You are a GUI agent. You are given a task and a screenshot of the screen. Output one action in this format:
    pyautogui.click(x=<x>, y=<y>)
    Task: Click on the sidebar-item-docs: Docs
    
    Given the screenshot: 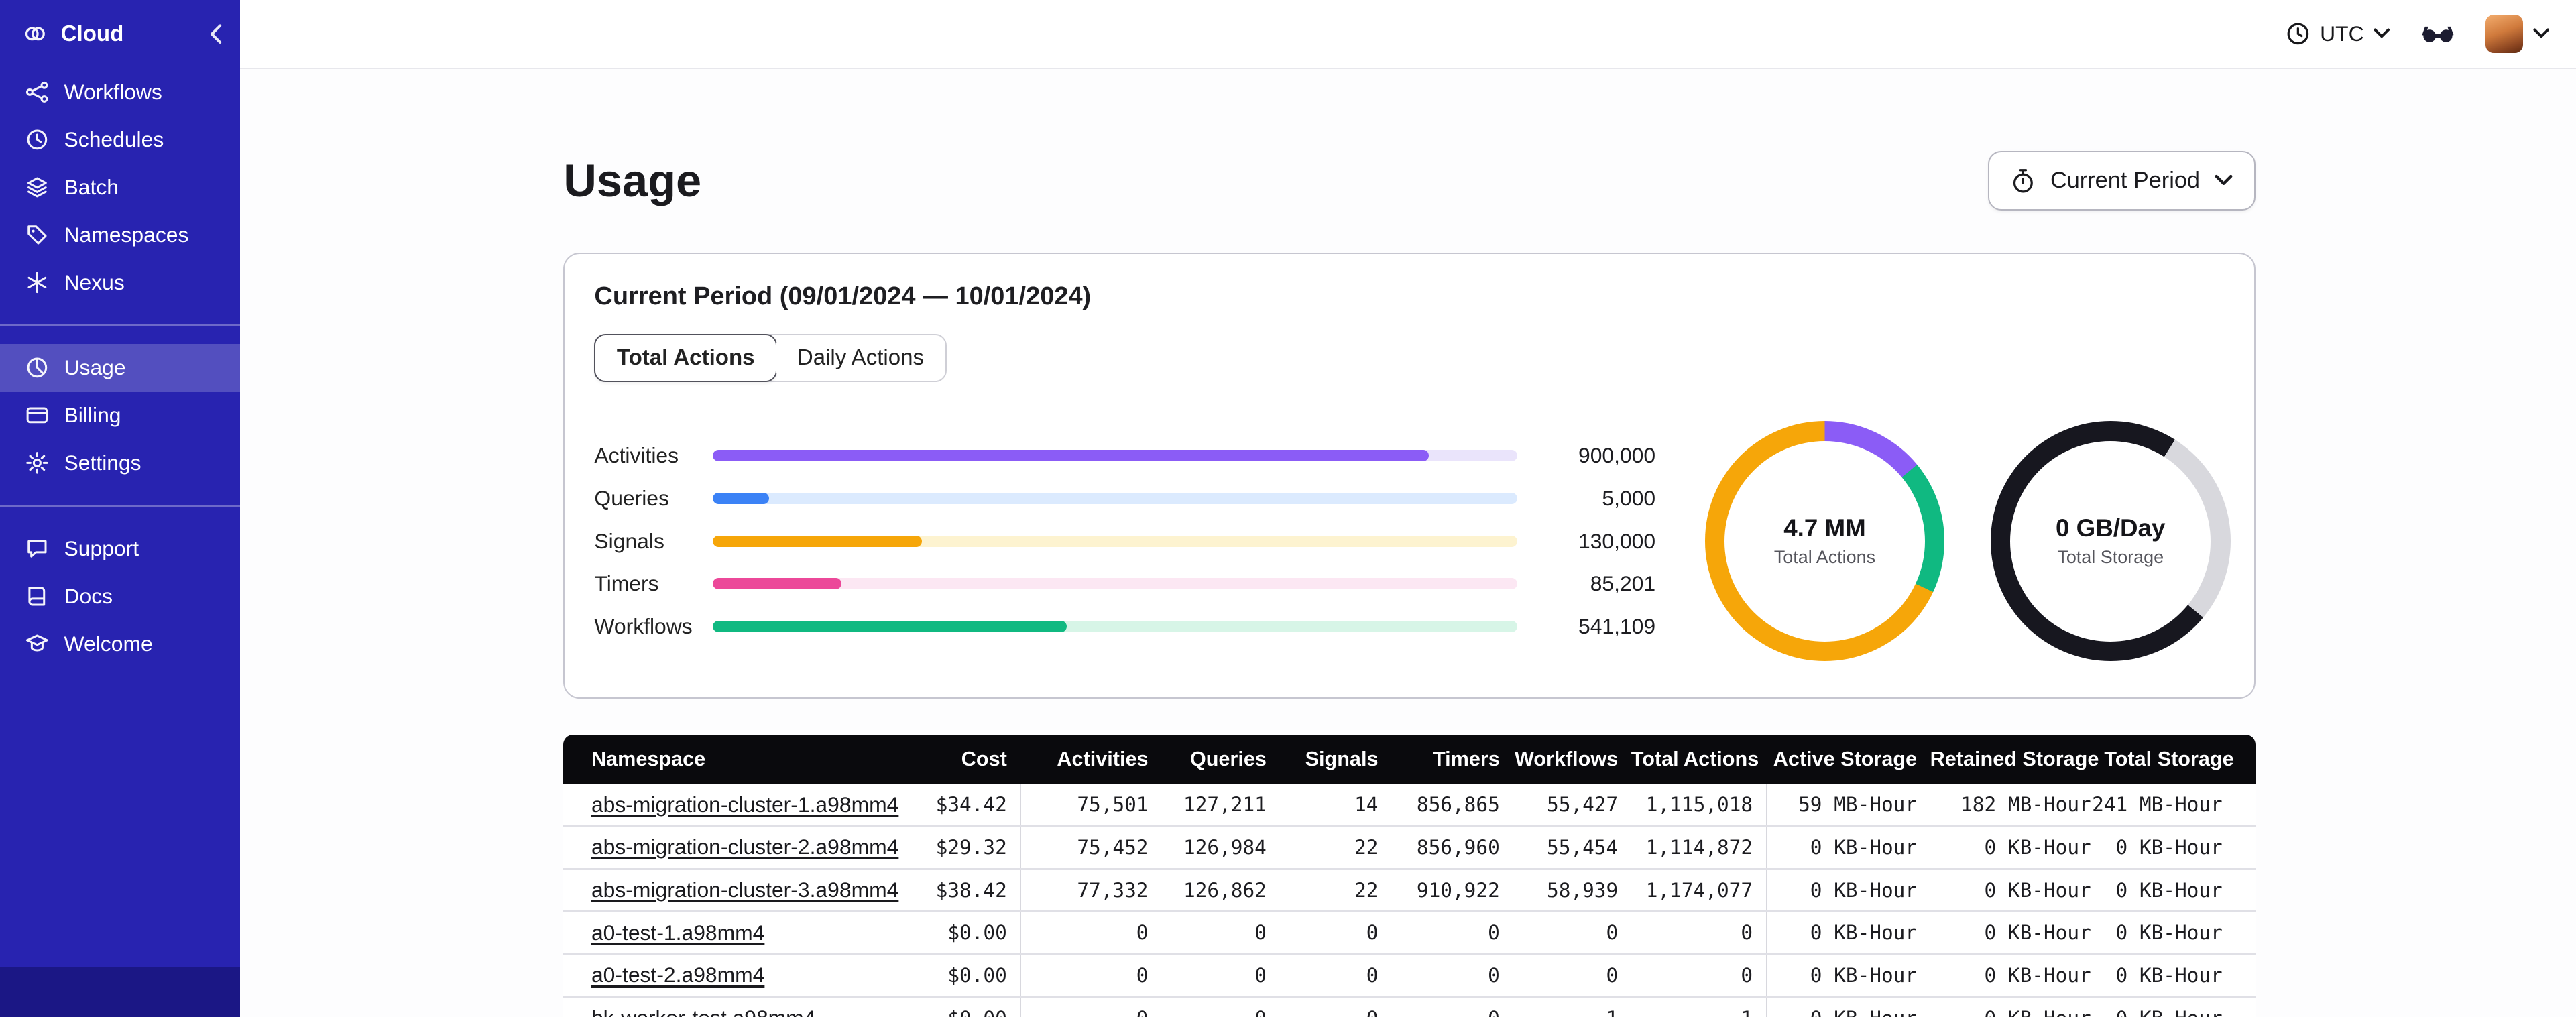 What is the action you would take?
    pyautogui.click(x=120, y=596)
    